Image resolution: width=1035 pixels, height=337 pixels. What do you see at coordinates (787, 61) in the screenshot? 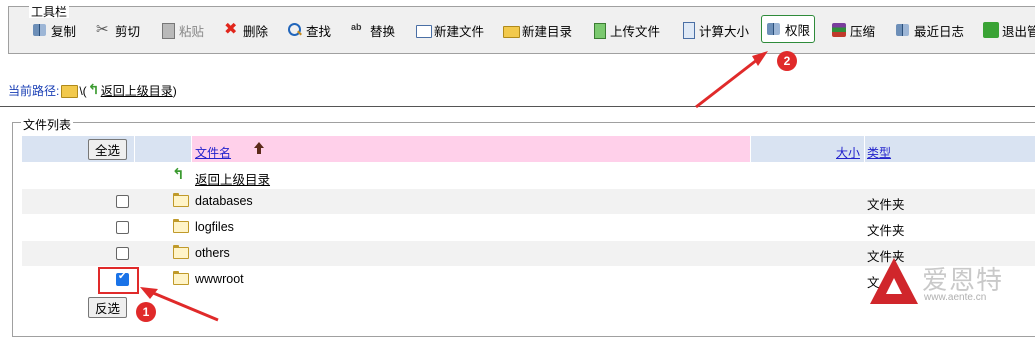
I see `step-badge: 2` at bounding box center [787, 61].